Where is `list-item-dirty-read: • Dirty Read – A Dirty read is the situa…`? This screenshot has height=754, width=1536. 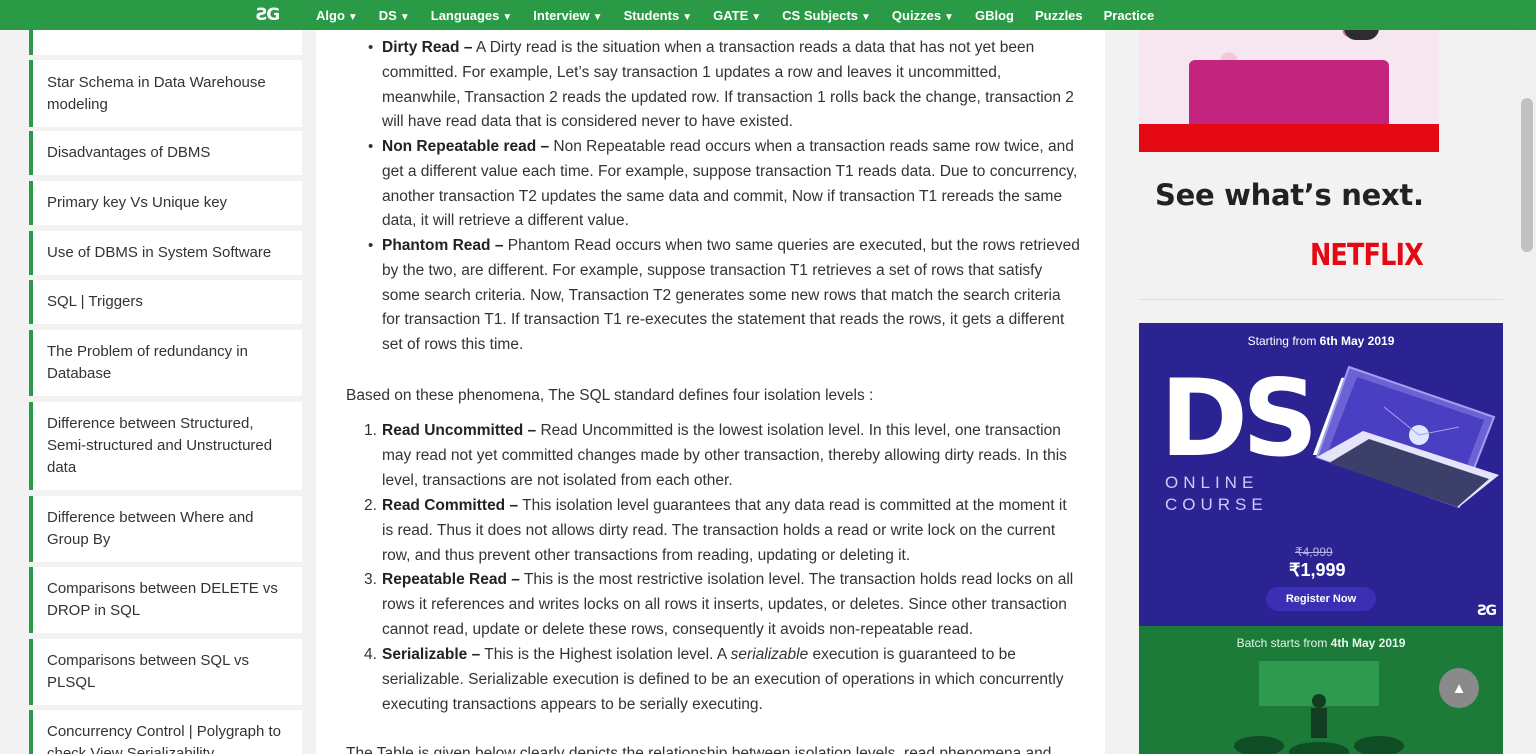 list-item-dirty-read: • Dirty Read – A Dirty read is the situa… is located at coordinates (721, 85).